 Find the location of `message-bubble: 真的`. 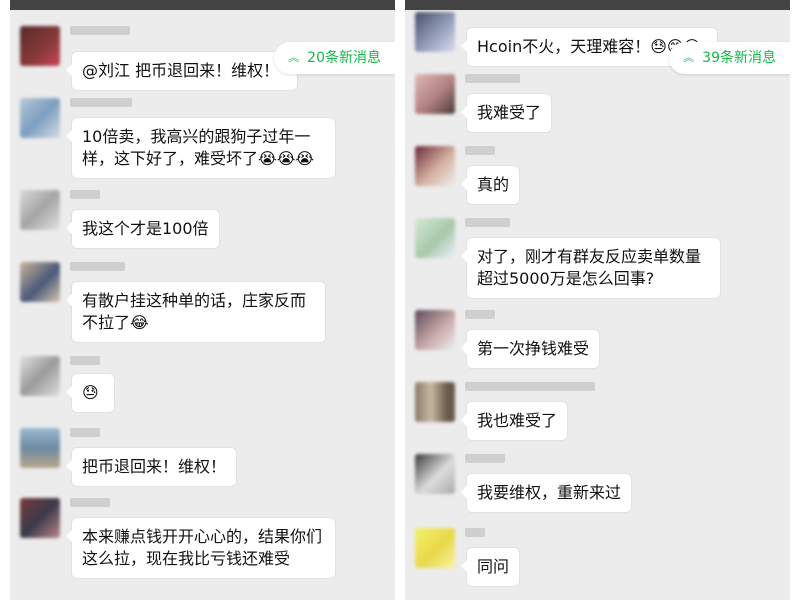

message-bubble: 真的 is located at coordinates (490, 185).